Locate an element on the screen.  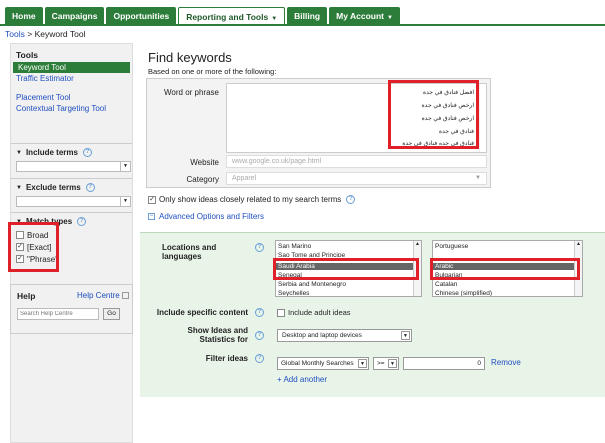
show-ideas-label-line1: Show Ideas and is located at coordinates (217, 330).